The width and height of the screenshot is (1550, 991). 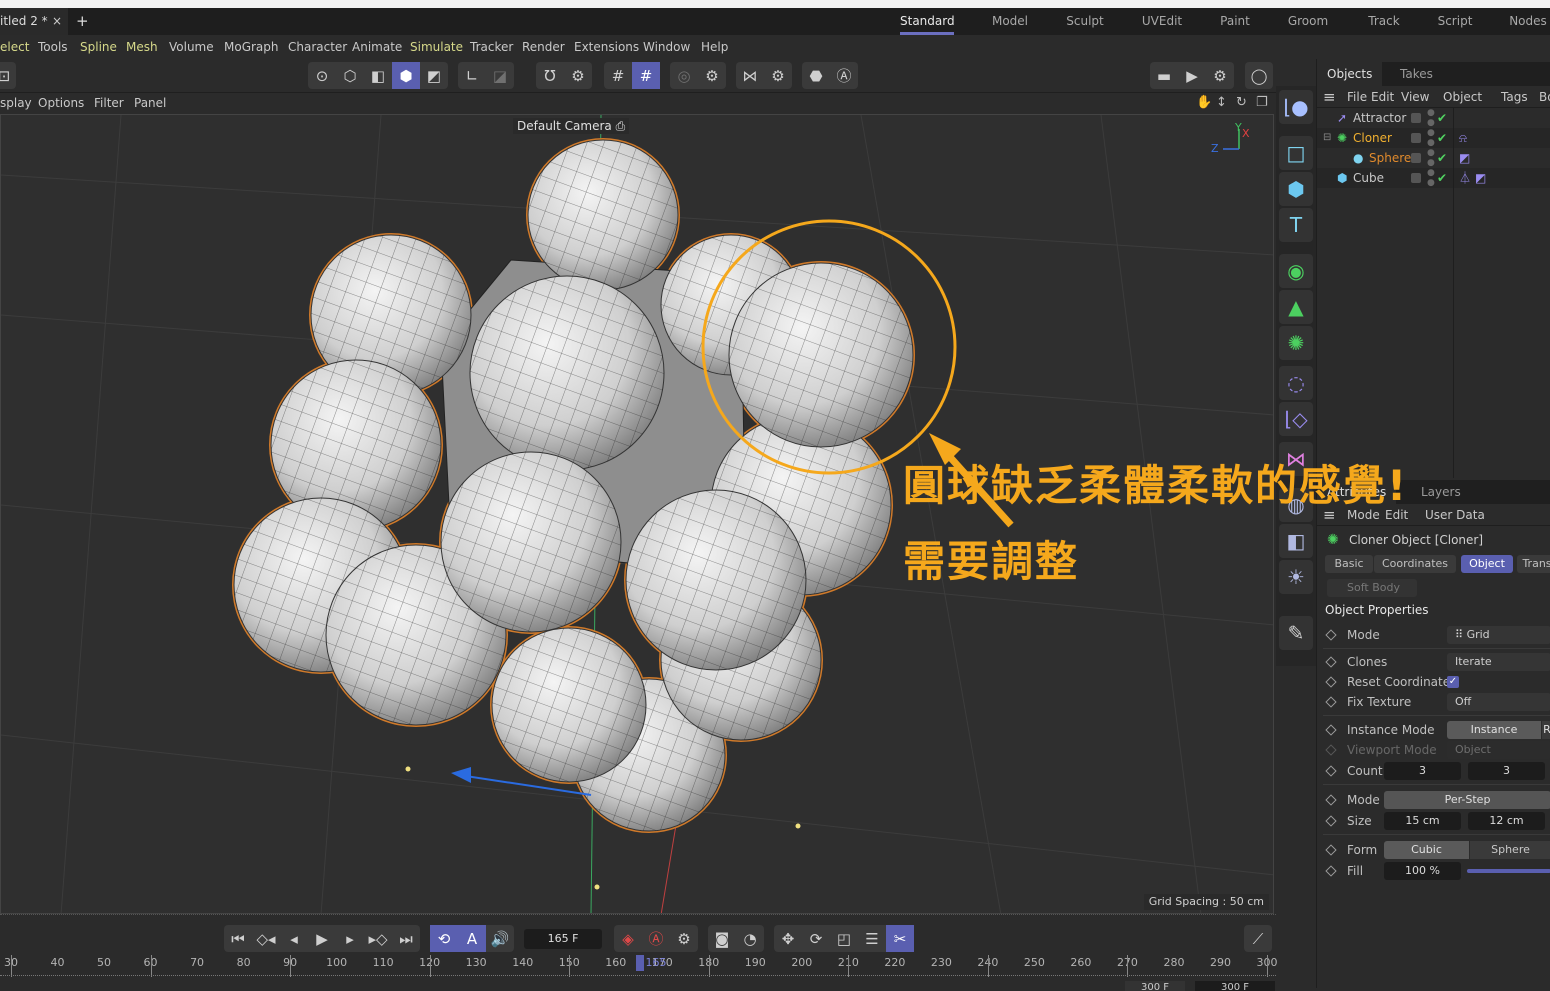 What do you see at coordinates (1204, 103) in the screenshot?
I see `pan-icon: ✋` at bounding box center [1204, 103].